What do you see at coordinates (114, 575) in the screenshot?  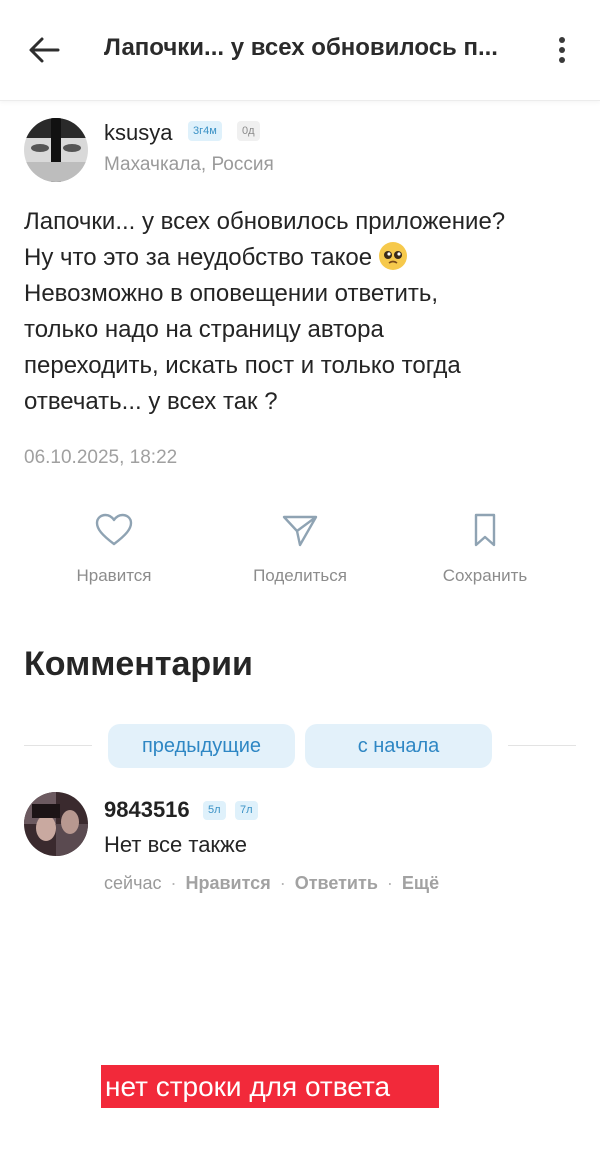 I see `like-label: Нравится` at bounding box center [114, 575].